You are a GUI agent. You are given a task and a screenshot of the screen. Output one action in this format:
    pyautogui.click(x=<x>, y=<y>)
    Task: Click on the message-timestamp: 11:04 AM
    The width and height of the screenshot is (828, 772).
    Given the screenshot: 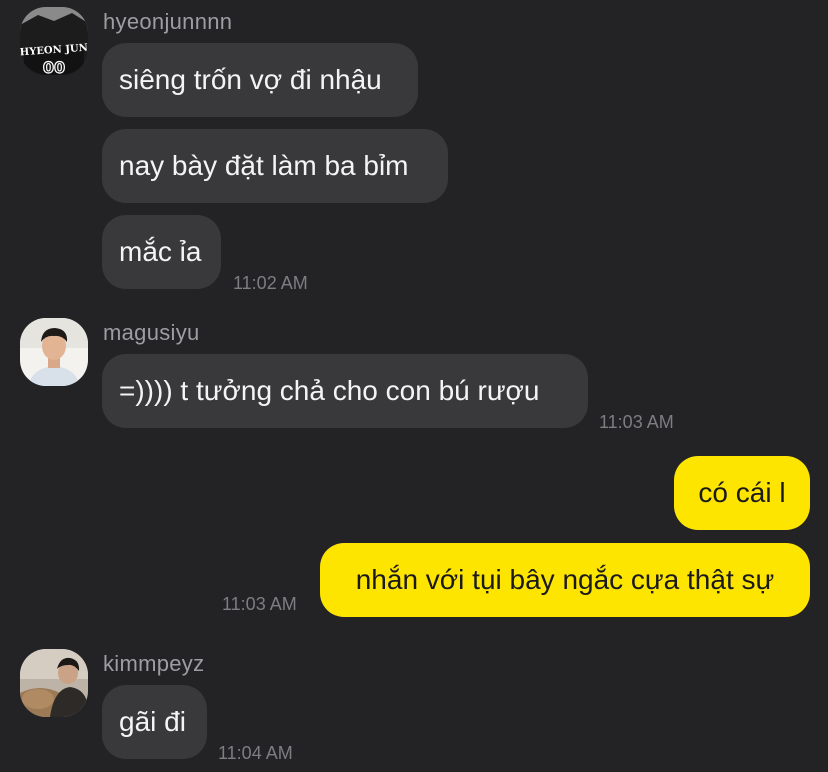 What is the action you would take?
    pyautogui.click(x=255, y=753)
    